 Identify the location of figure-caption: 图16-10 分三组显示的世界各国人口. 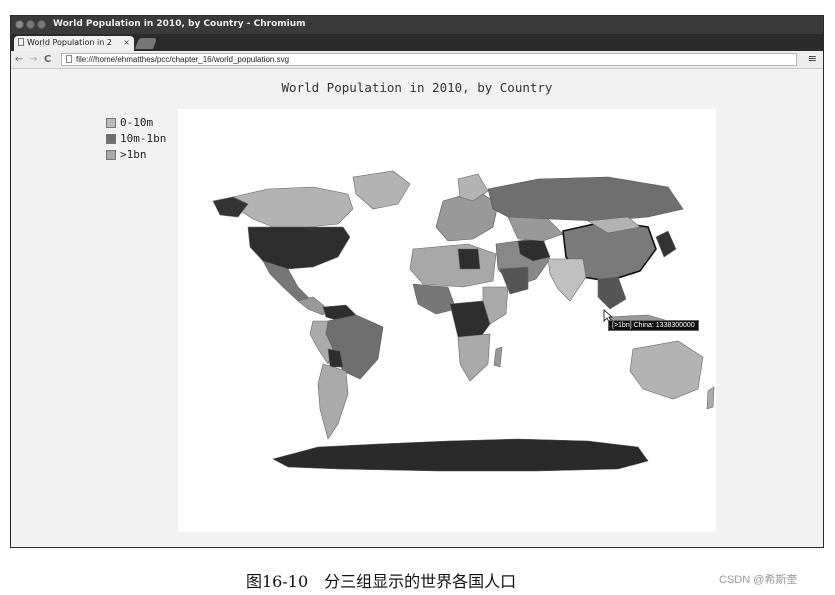
(381, 581).